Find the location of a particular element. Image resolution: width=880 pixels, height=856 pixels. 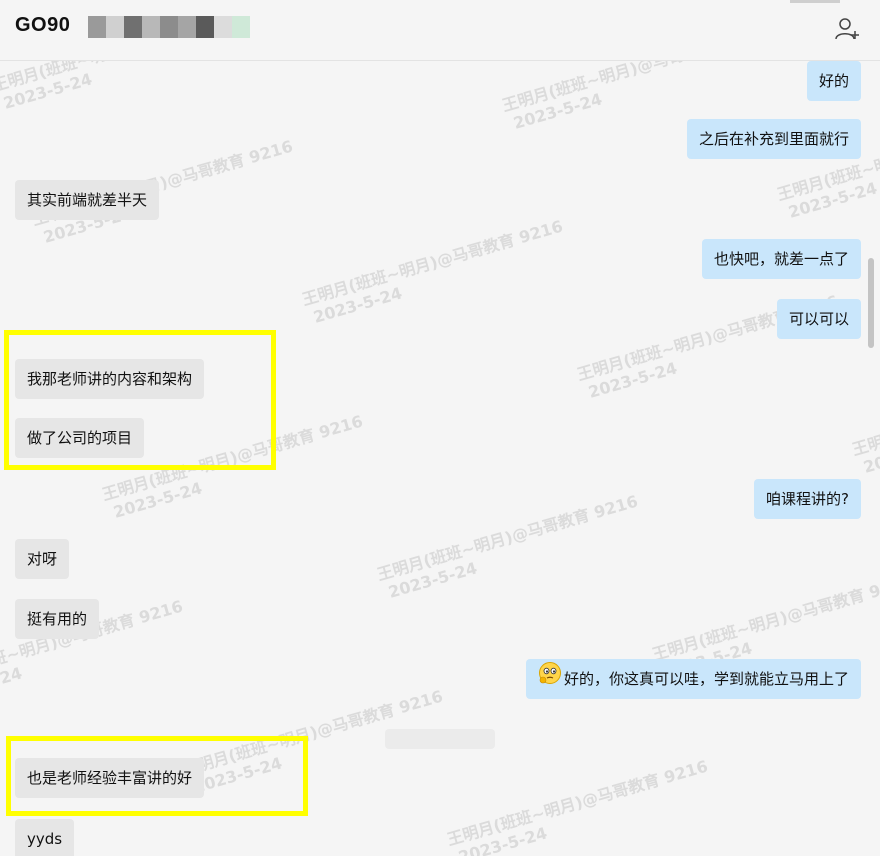

add-user-icon is located at coordinates (847, 29).